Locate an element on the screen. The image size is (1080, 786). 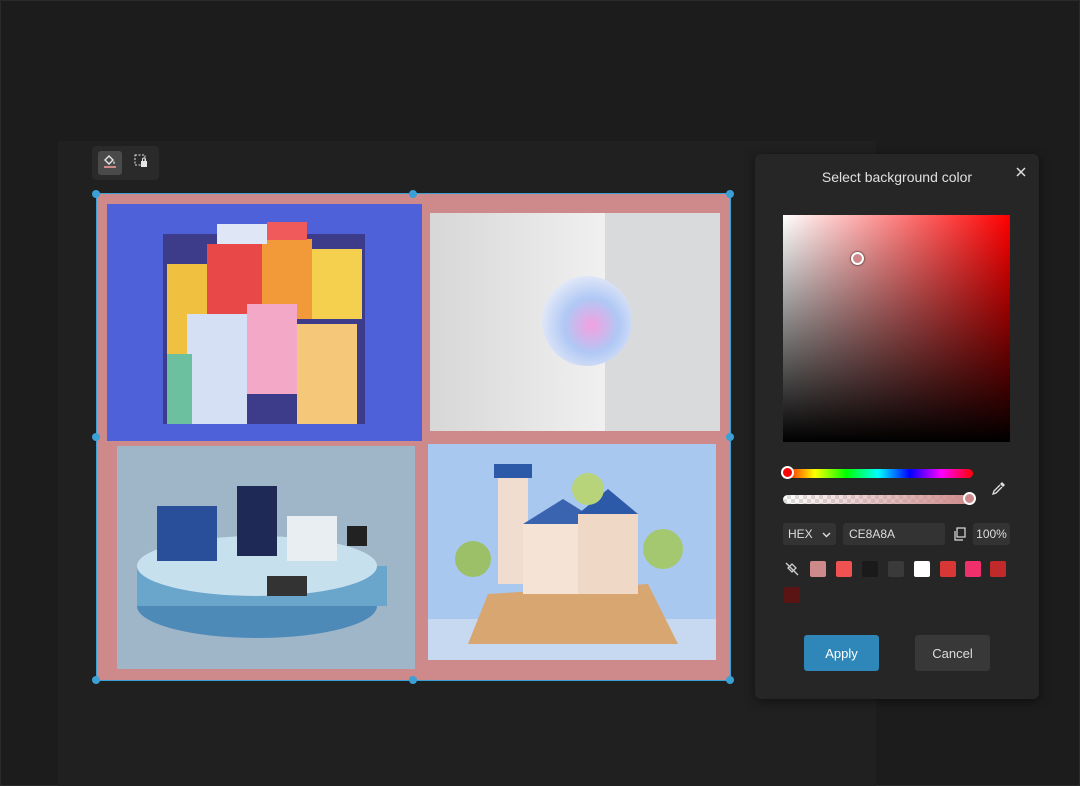
resize-handle-top is located at coordinates (413, 194).